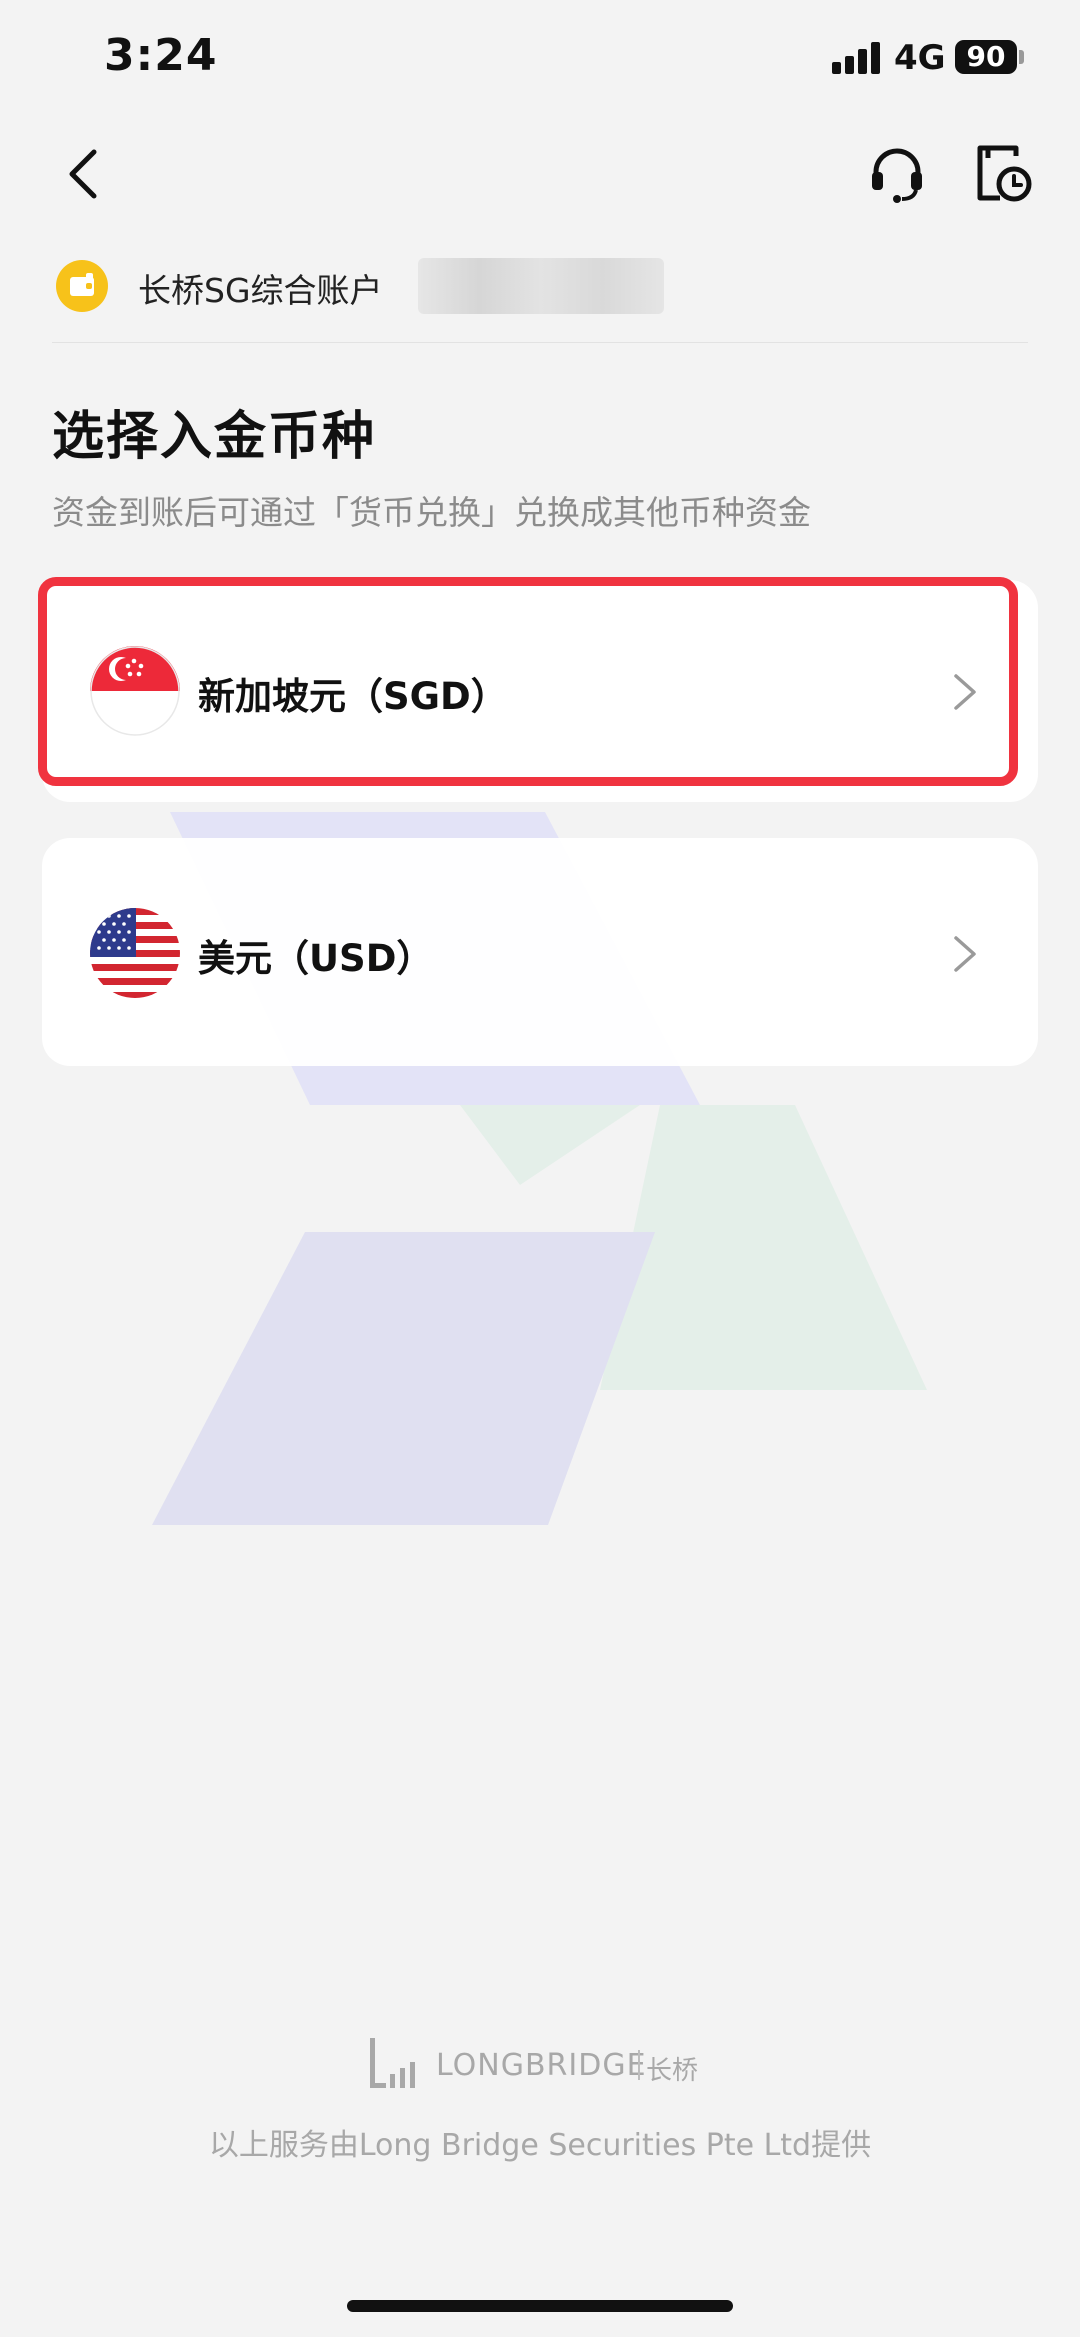  I want to click on chevron-right-icon, so click(965, 954).